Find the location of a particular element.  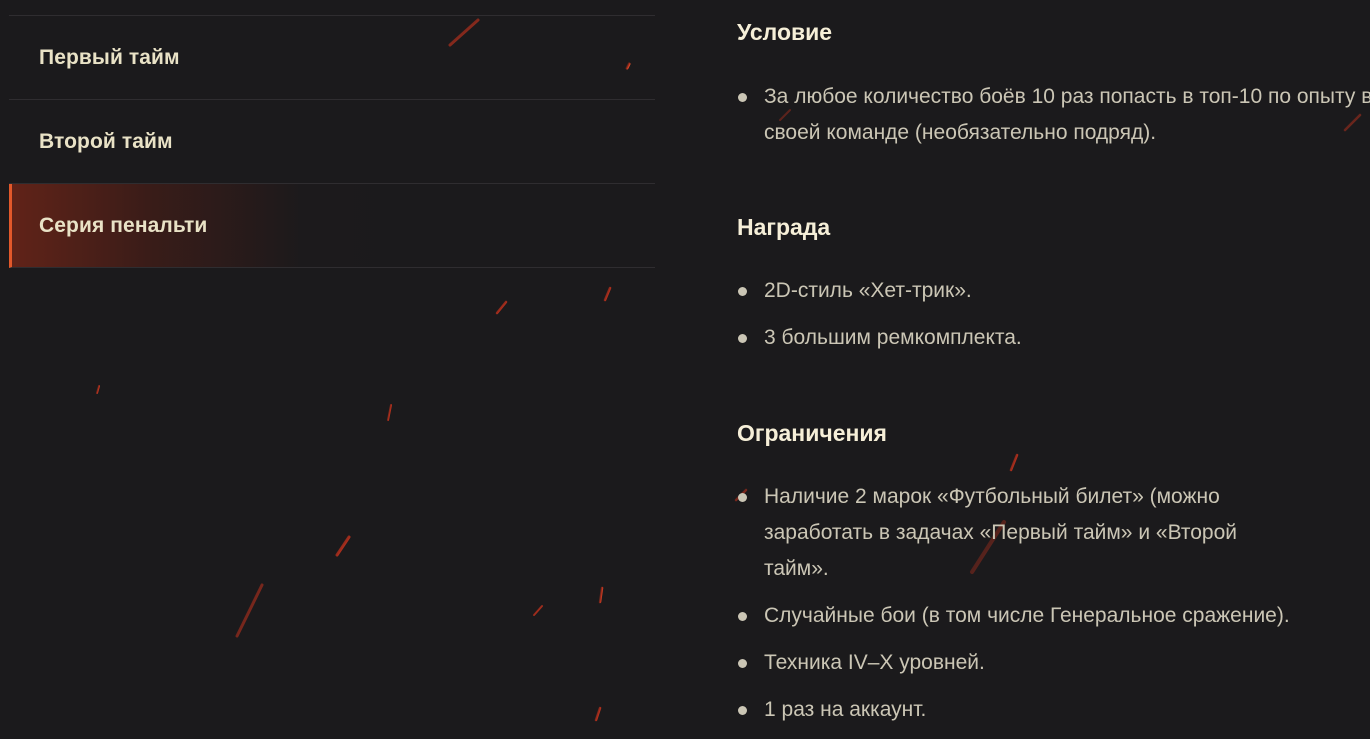

list-item: 2D-стиль «Хет-трик». is located at coordinates (1053, 291).